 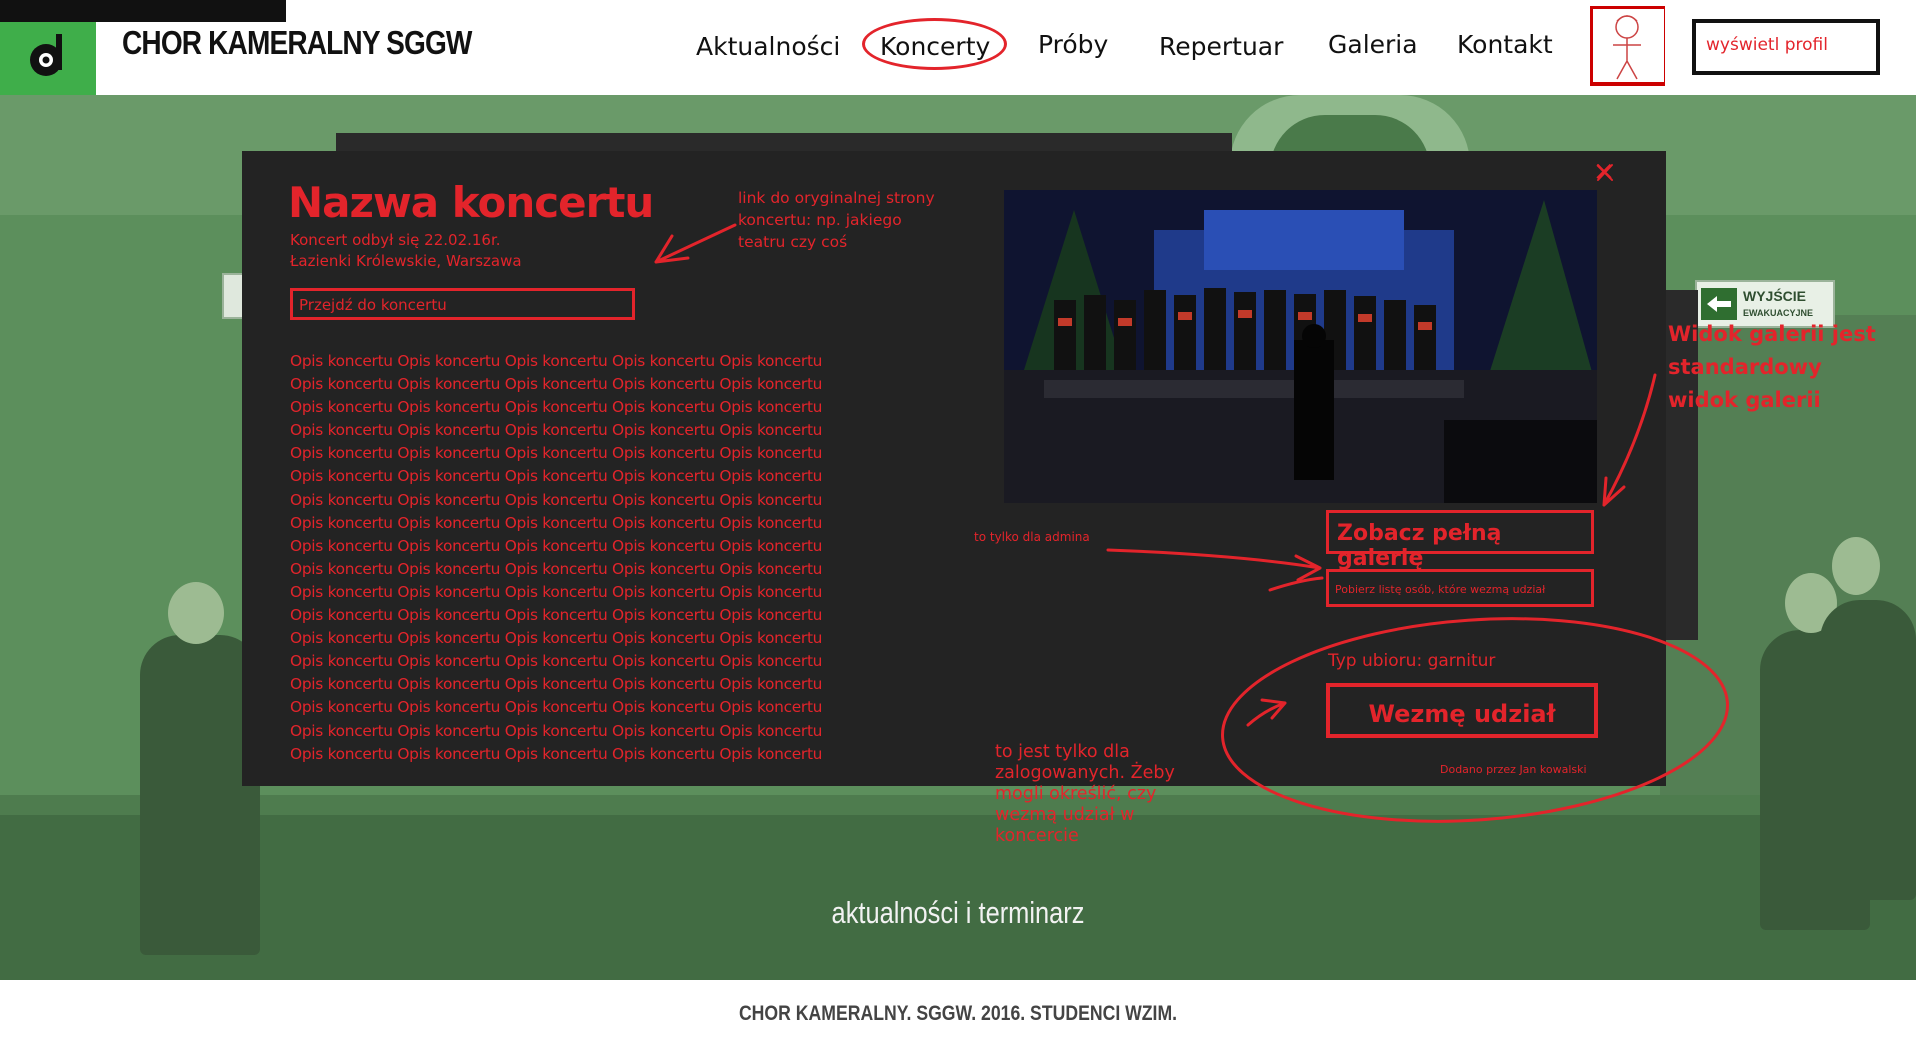 What do you see at coordinates (784, 143) in the screenshot?
I see `modal-frame-edge` at bounding box center [784, 143].